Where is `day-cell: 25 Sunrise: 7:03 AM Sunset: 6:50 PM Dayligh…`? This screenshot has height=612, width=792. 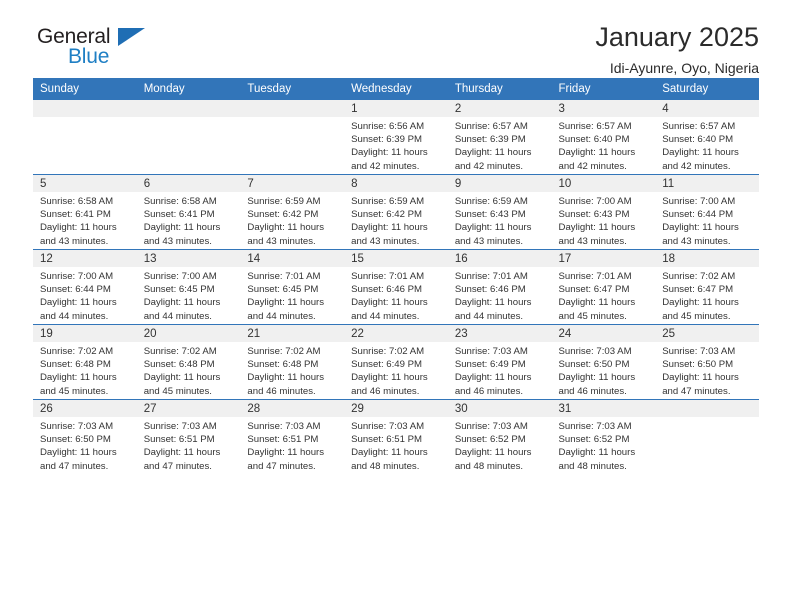
day-cell: 25 Sunrise: 7:03 AM Sunset: 6:50 PM Dayligh… is located at coordinates (707, 362).